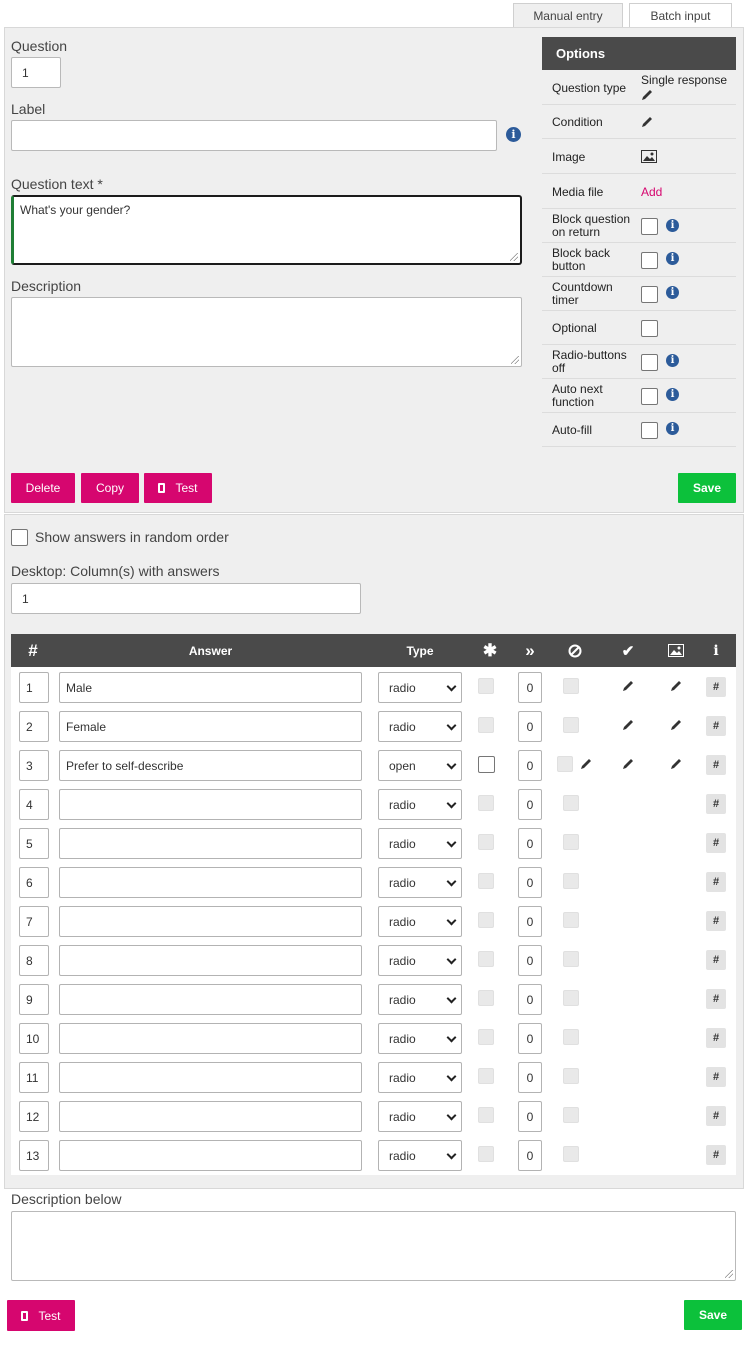 This screenshot has height=1348, width=753. Describe the element at coordinates (34, 882) in the screenshot. I see `answer-number-input: 6` at that location.